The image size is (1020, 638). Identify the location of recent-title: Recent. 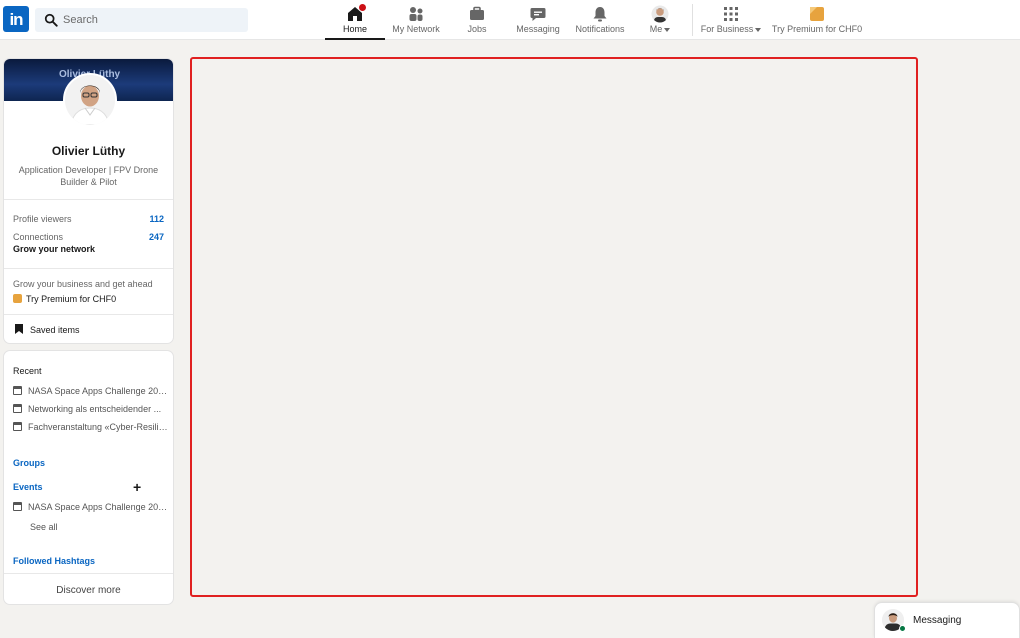
(27, 371).